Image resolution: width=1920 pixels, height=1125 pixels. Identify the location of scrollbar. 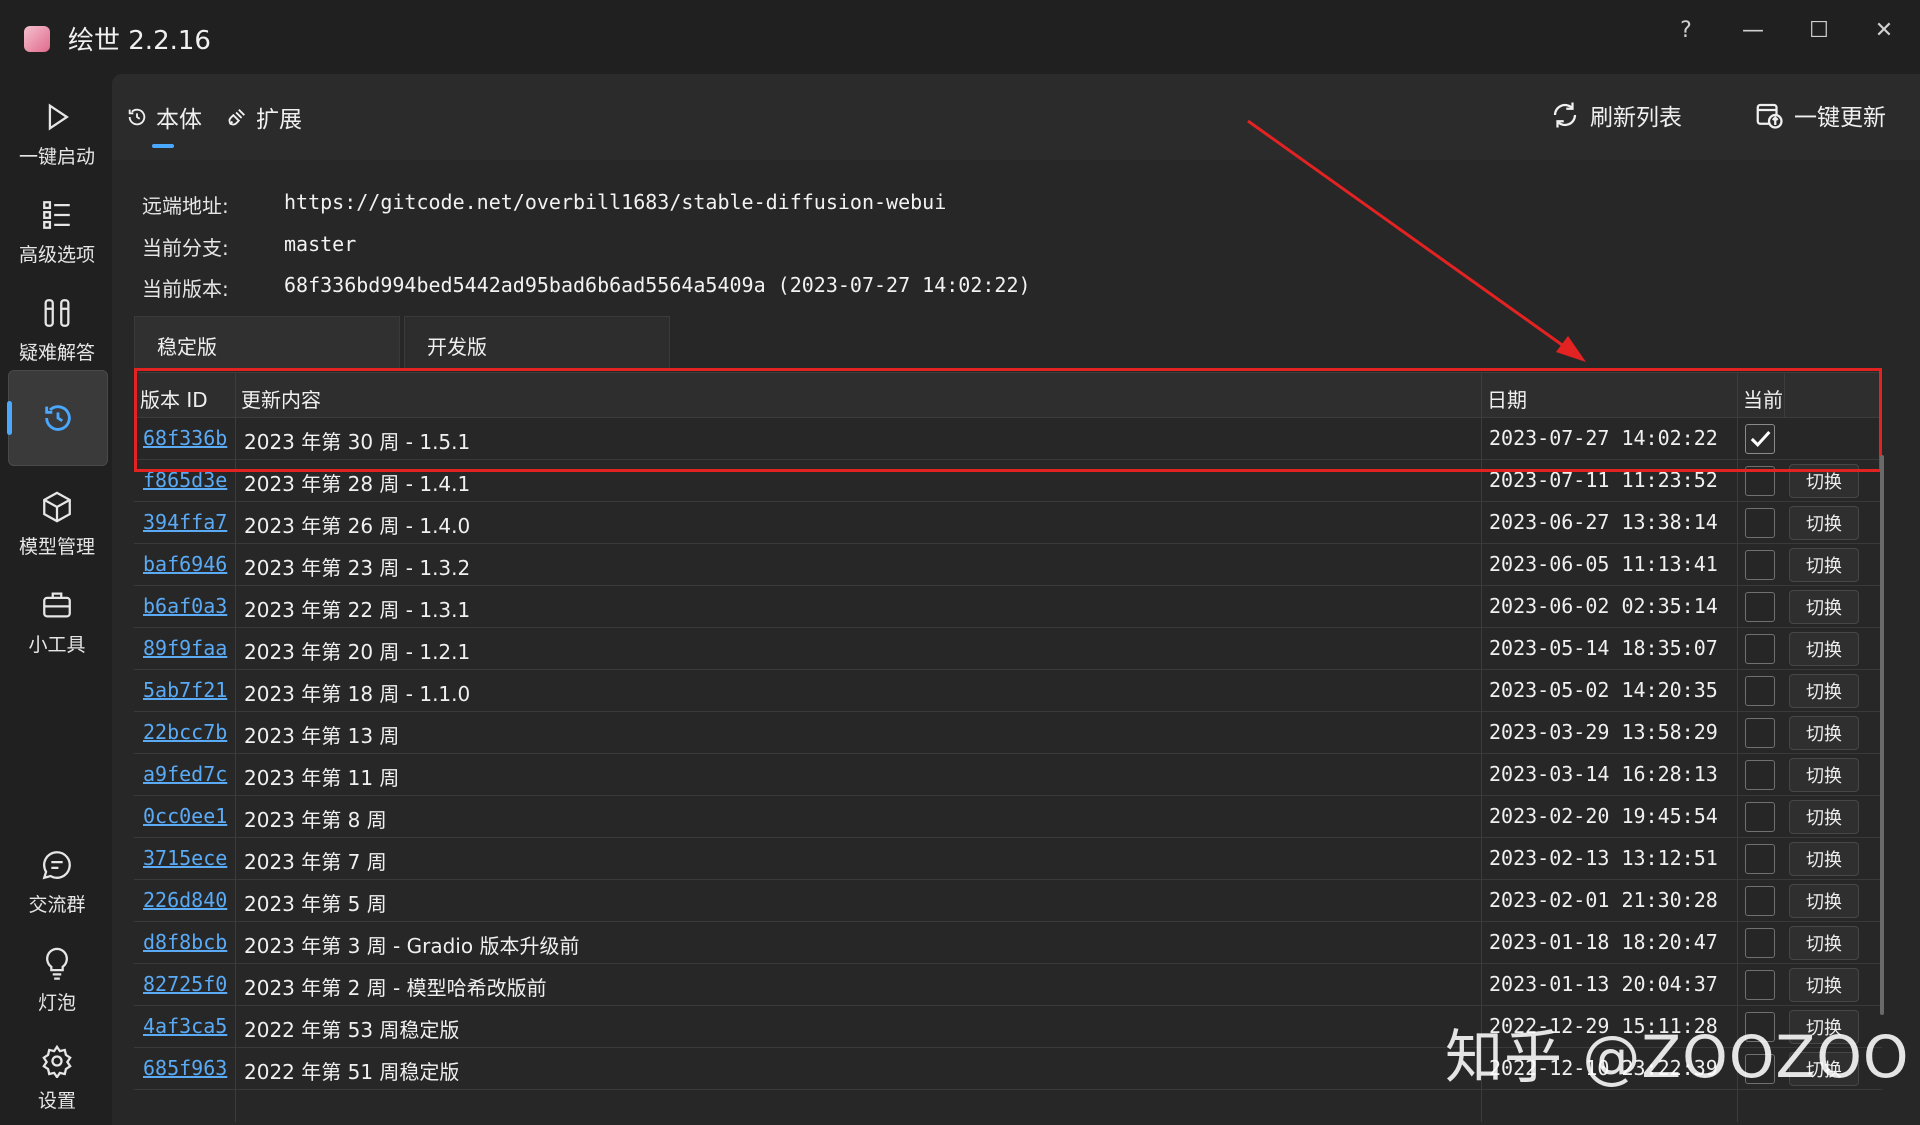
(1882, 735).